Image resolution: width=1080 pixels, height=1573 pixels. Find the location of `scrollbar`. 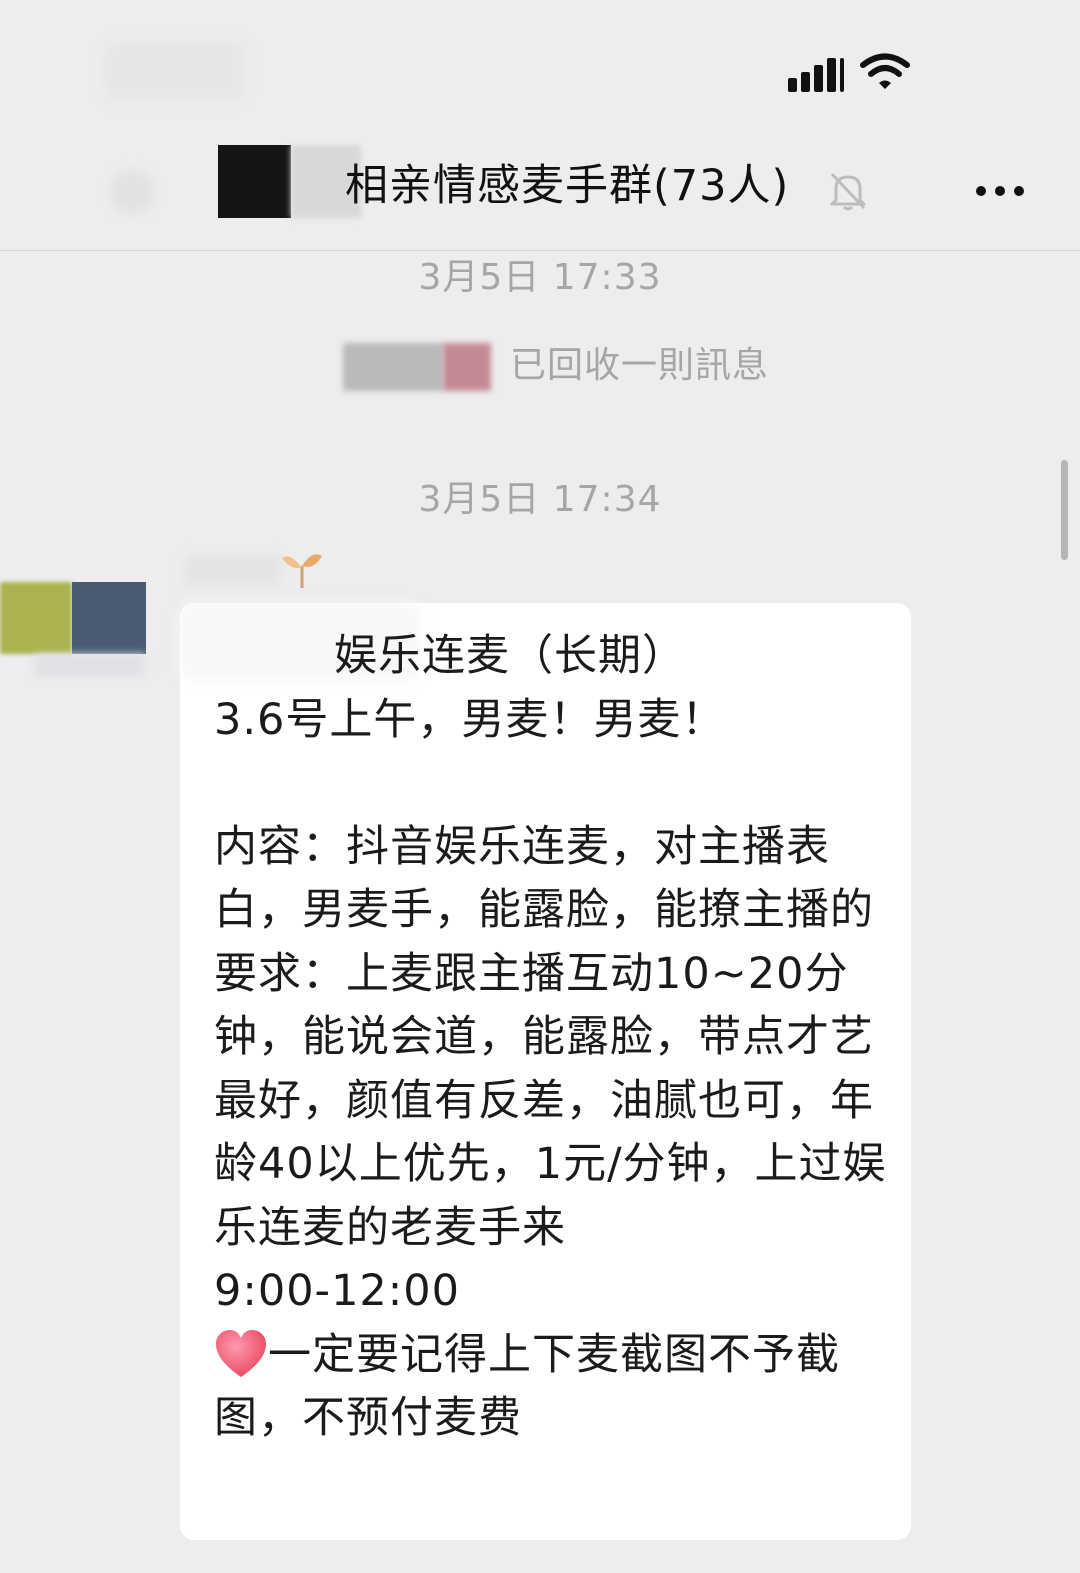

scrollbar is located at coordinates (1064, 510).